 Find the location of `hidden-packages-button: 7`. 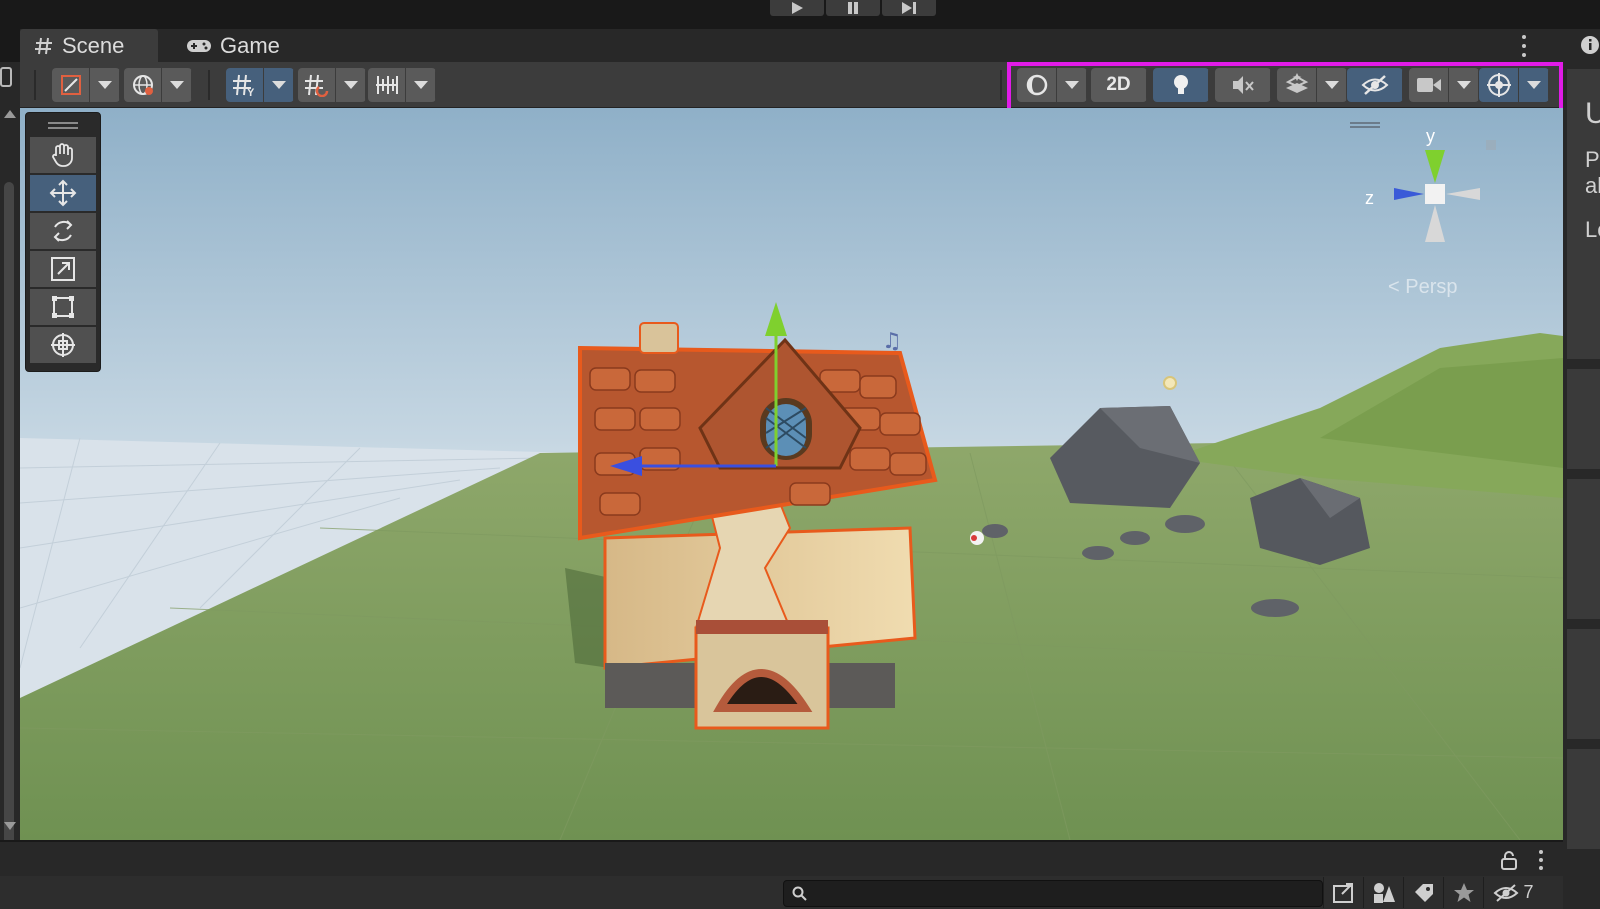

hidden-packages-button: 7 is located at coordinates (1513, 892).